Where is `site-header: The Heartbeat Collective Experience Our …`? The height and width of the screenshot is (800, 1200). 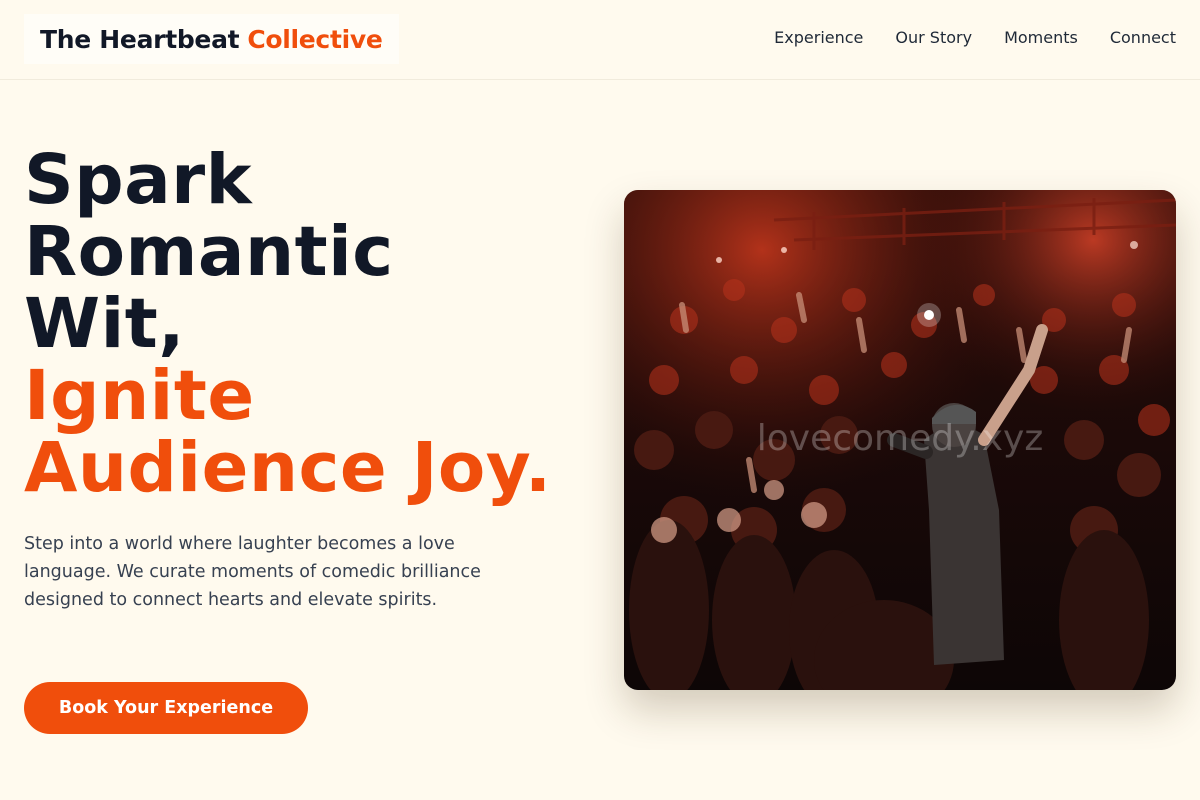 site-header: The Heartbeat Collective Experience Our … is located at coordinates (600, 40).